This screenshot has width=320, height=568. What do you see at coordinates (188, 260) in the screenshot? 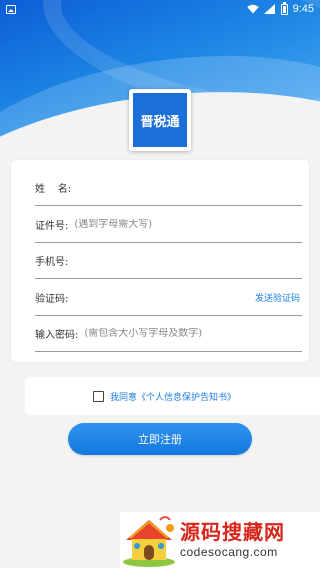
I see `phone-input` at bounding box center [188, 260].